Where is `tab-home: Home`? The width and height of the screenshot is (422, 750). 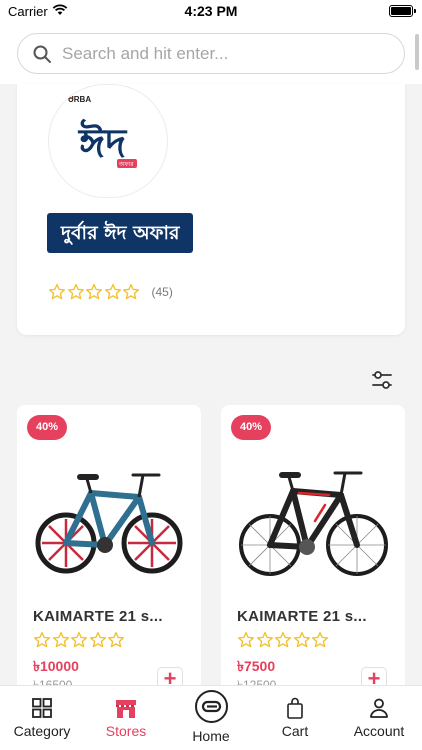
tab-home: Home is located at coordinates (211, 718).